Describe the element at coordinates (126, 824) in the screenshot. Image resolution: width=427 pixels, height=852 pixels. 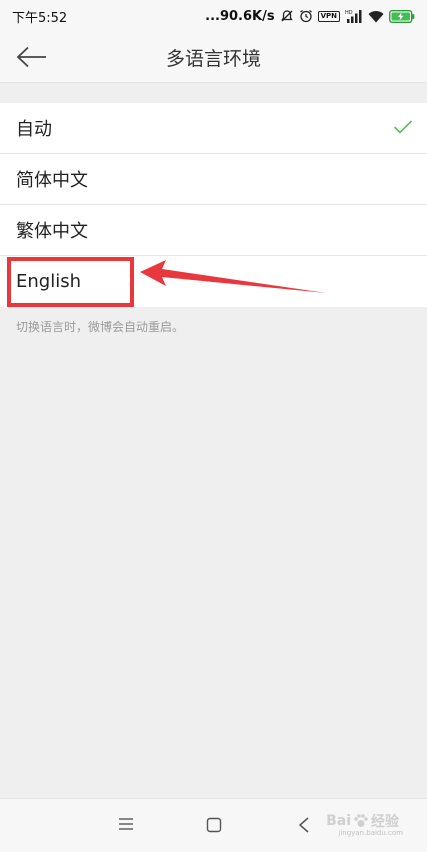
I see `menu-icon` at that location.